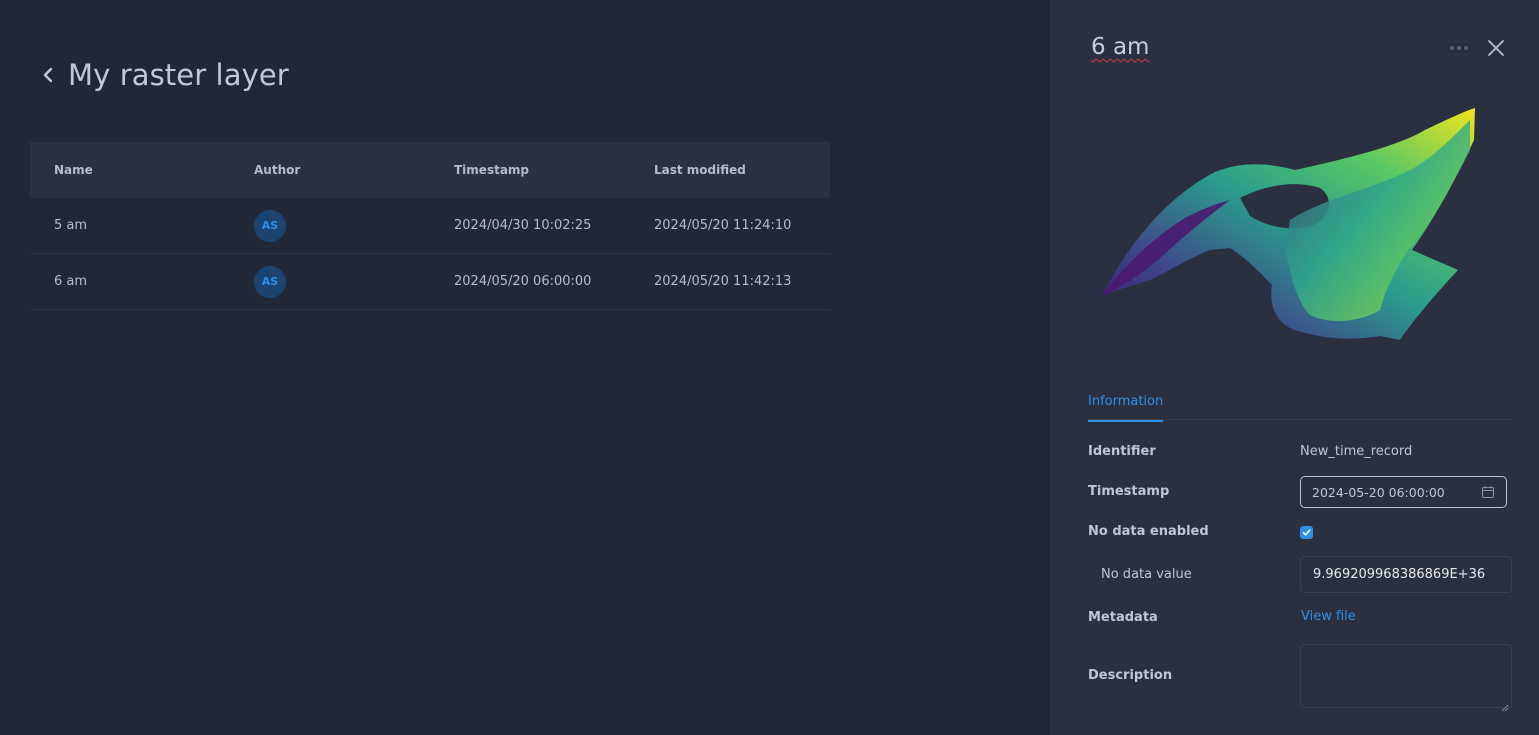 The width and height of the screenshot is (1539, 735). What do you see at coordinates (1126, 408) in the screenshot?
I see `tab-information: Information` at bounding box center [1126, 408].